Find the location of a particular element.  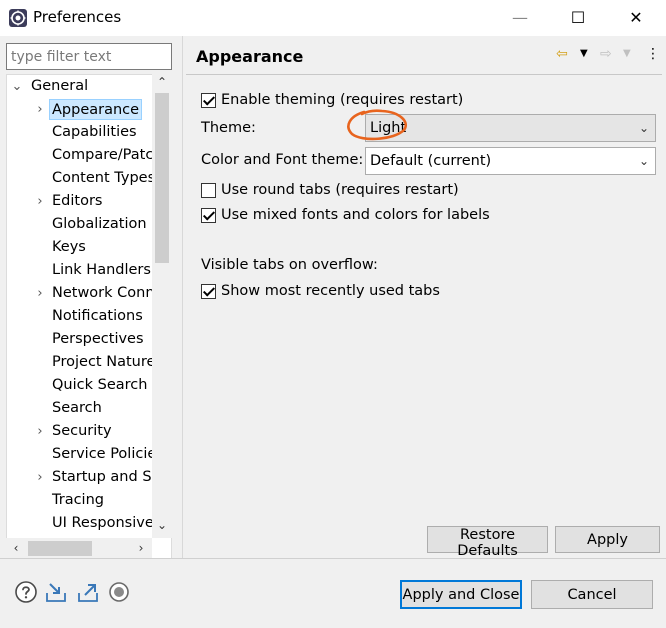

title-separator is located at coordinates (424, 74).